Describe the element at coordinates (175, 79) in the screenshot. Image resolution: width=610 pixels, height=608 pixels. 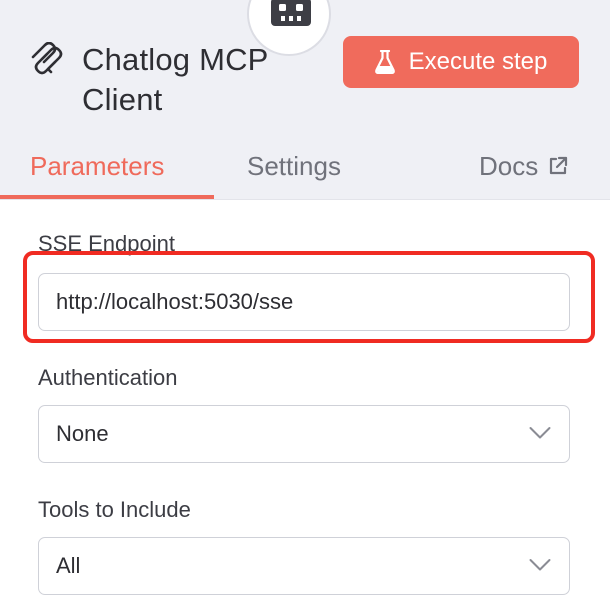
I see `node-title: Chatlog MCP Client` at that location.